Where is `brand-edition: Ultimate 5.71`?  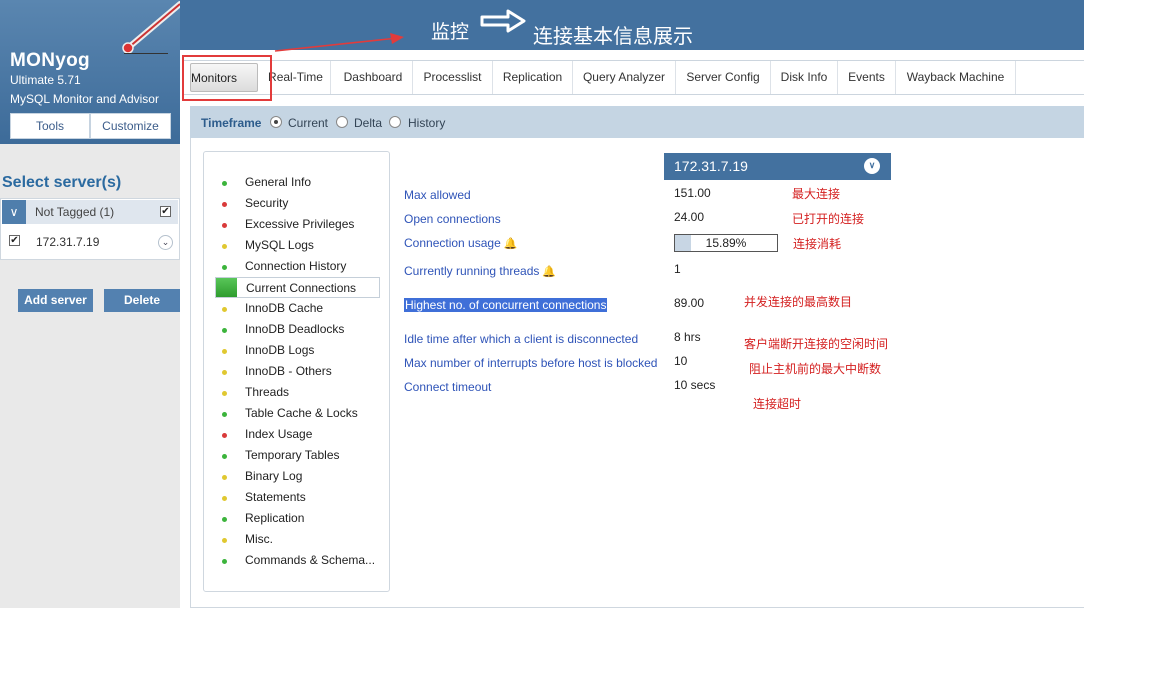 brand-edition: Ultimate 5.71 is located at coordinates (45, 80).